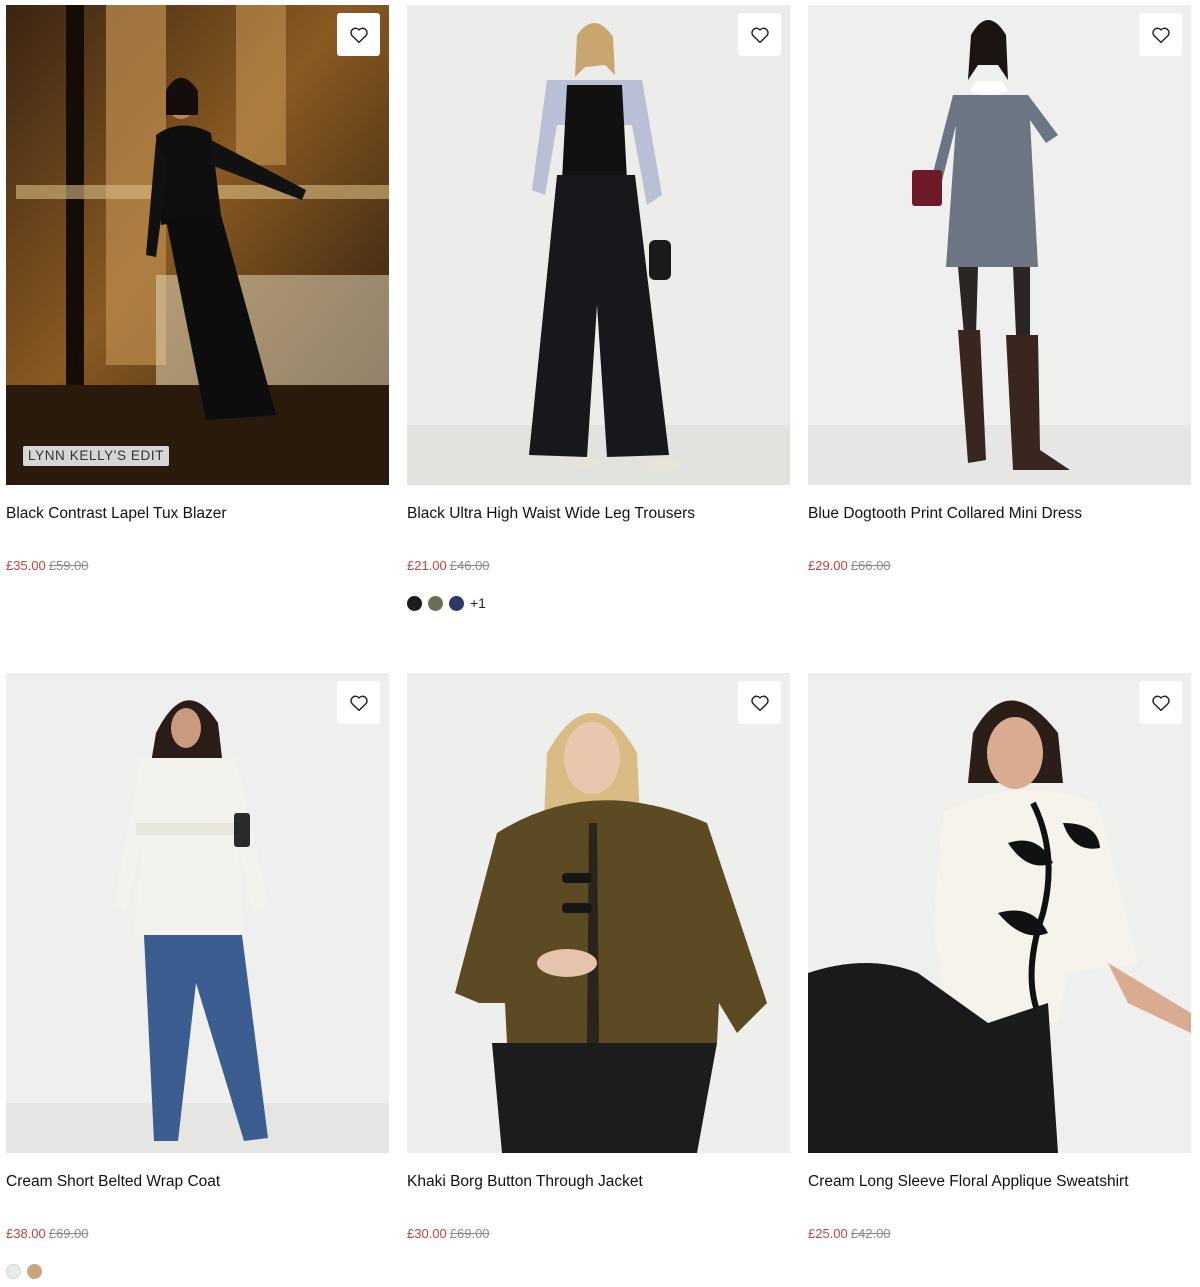  I want to click on sale-price: £30.00, so click(427, 1233).